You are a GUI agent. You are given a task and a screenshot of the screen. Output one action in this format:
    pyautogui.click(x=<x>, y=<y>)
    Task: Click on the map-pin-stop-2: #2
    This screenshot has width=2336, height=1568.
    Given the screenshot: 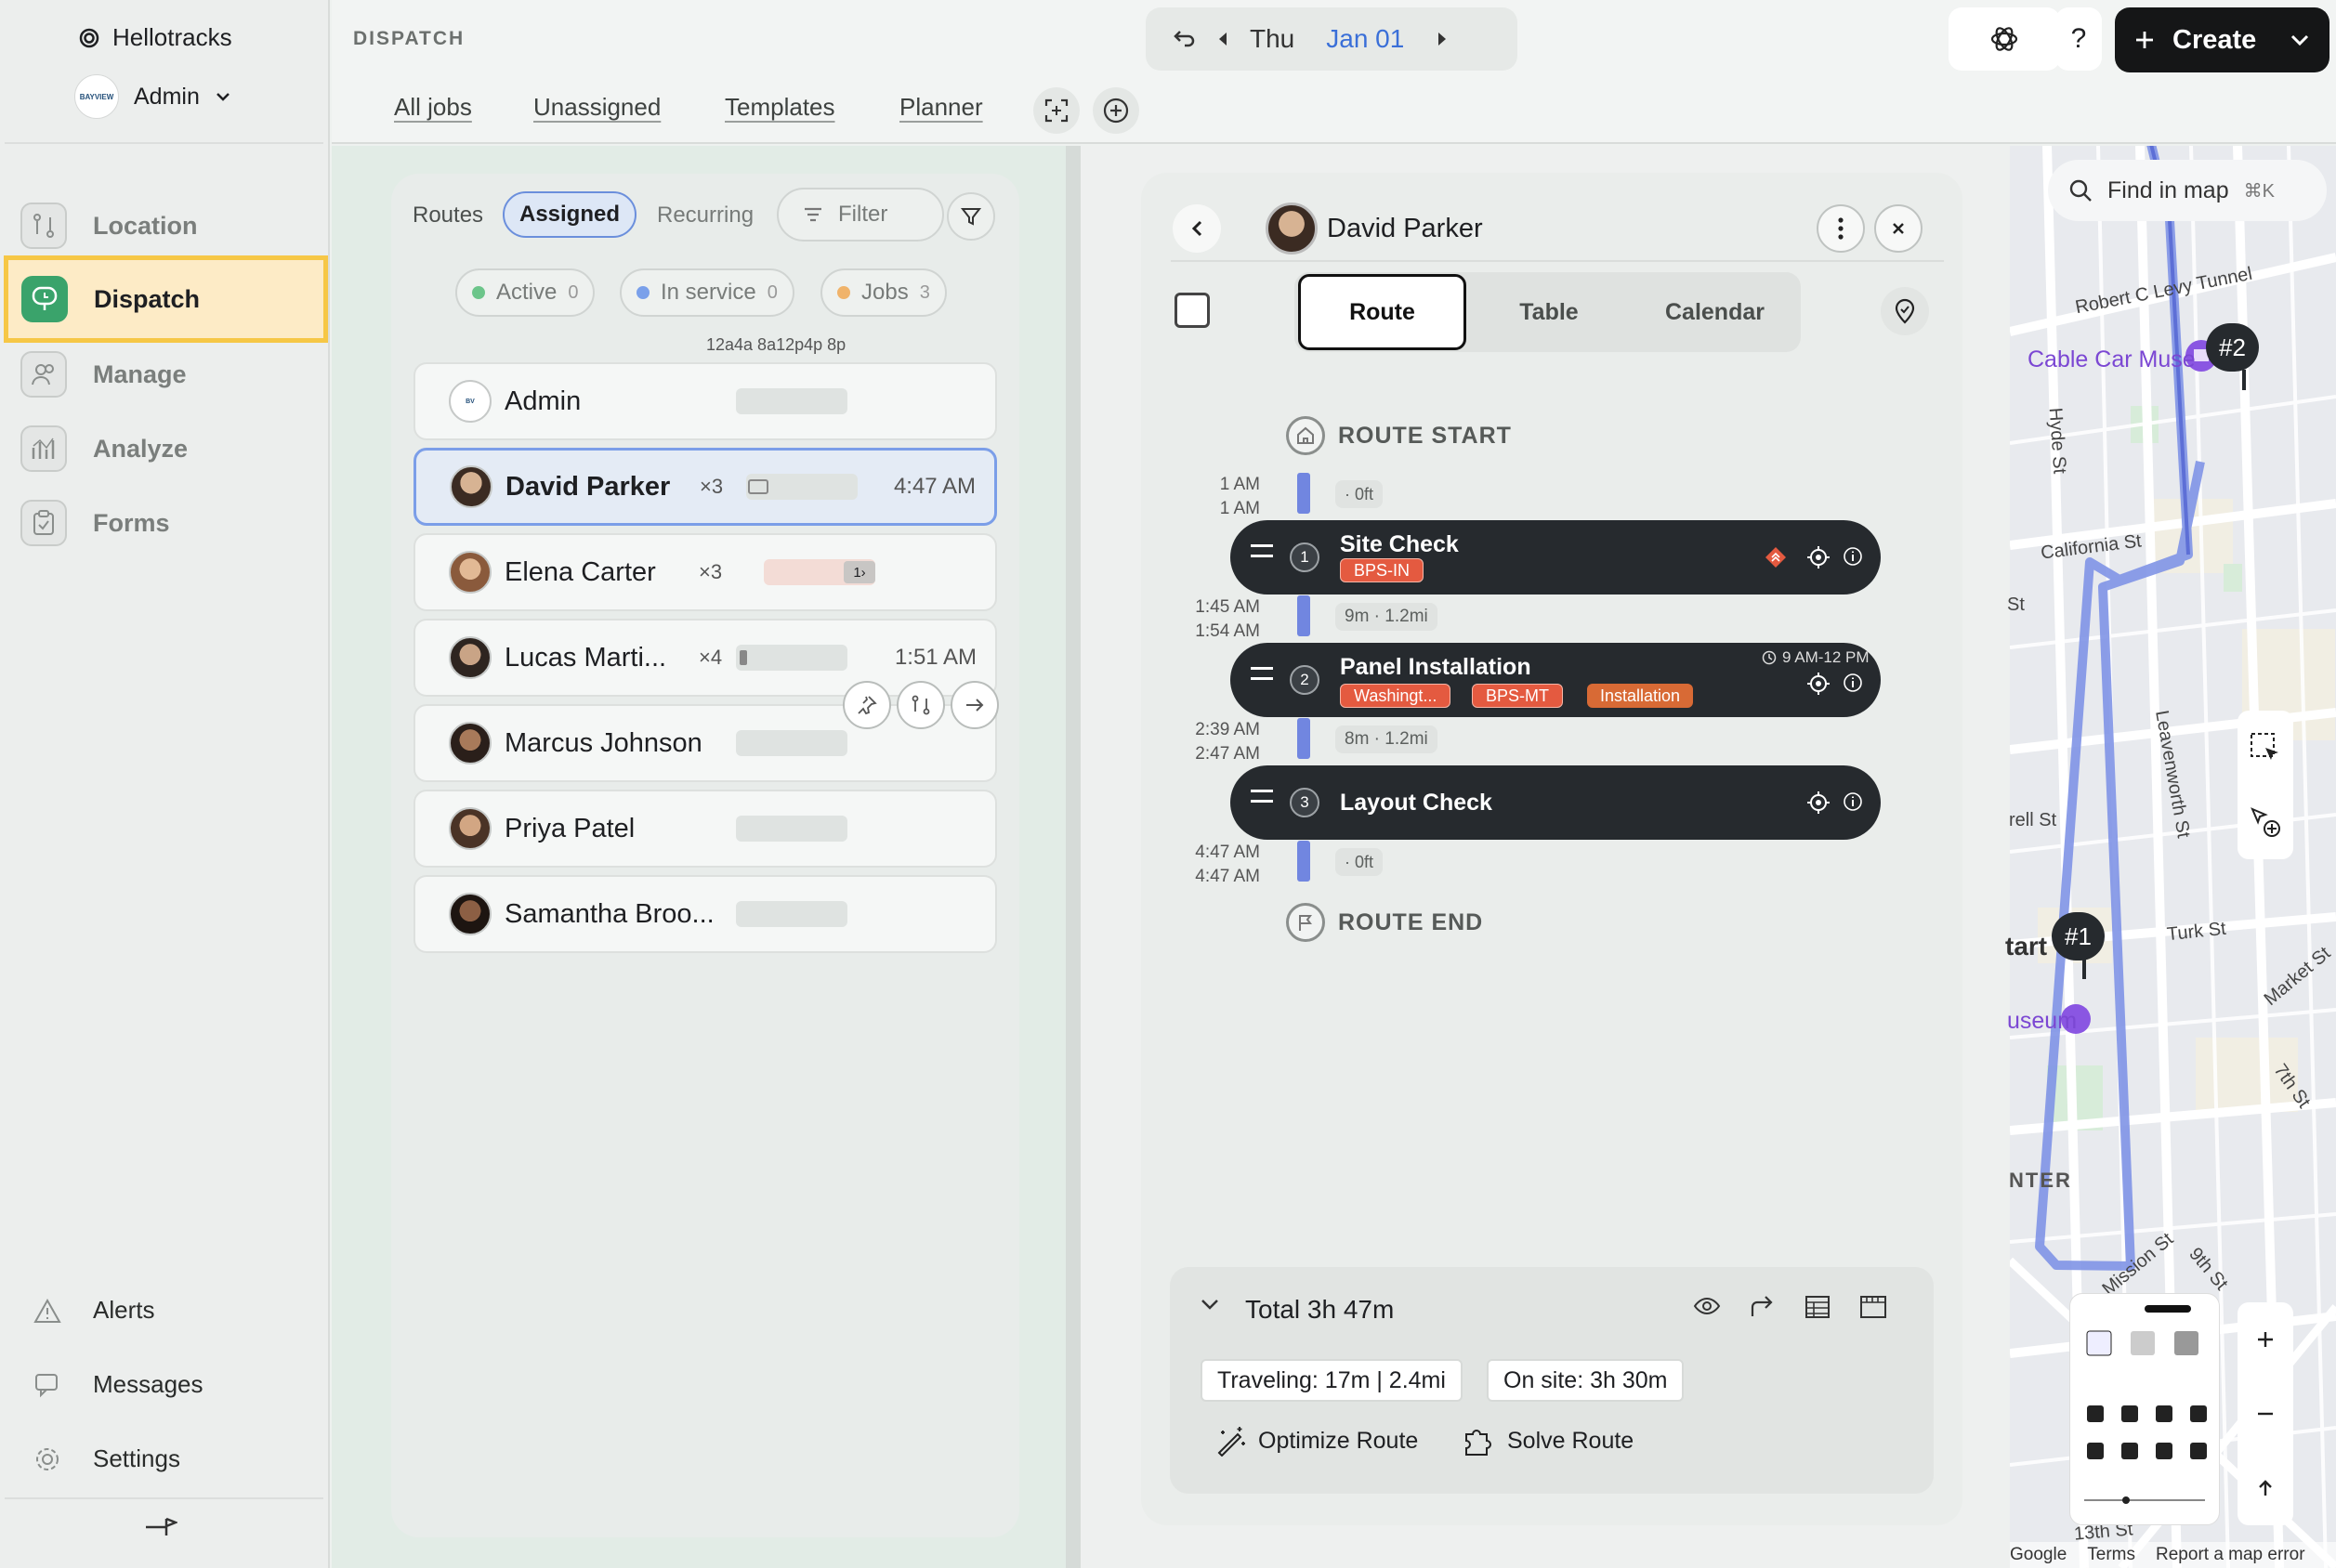 What is the action you would take?
    pyautogui.click(x=2232, y=347)
    